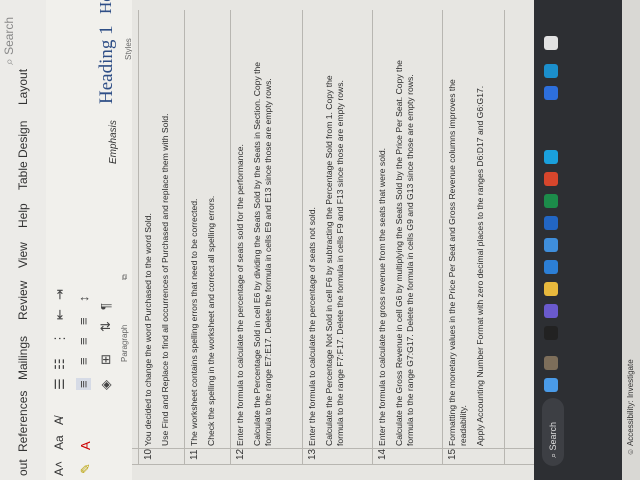 The width and height of the screenshot is (640, 480). Describe the element at coordinates (59, 421) in the screenshot. I see `clear-format-icon: A̸` at that location.